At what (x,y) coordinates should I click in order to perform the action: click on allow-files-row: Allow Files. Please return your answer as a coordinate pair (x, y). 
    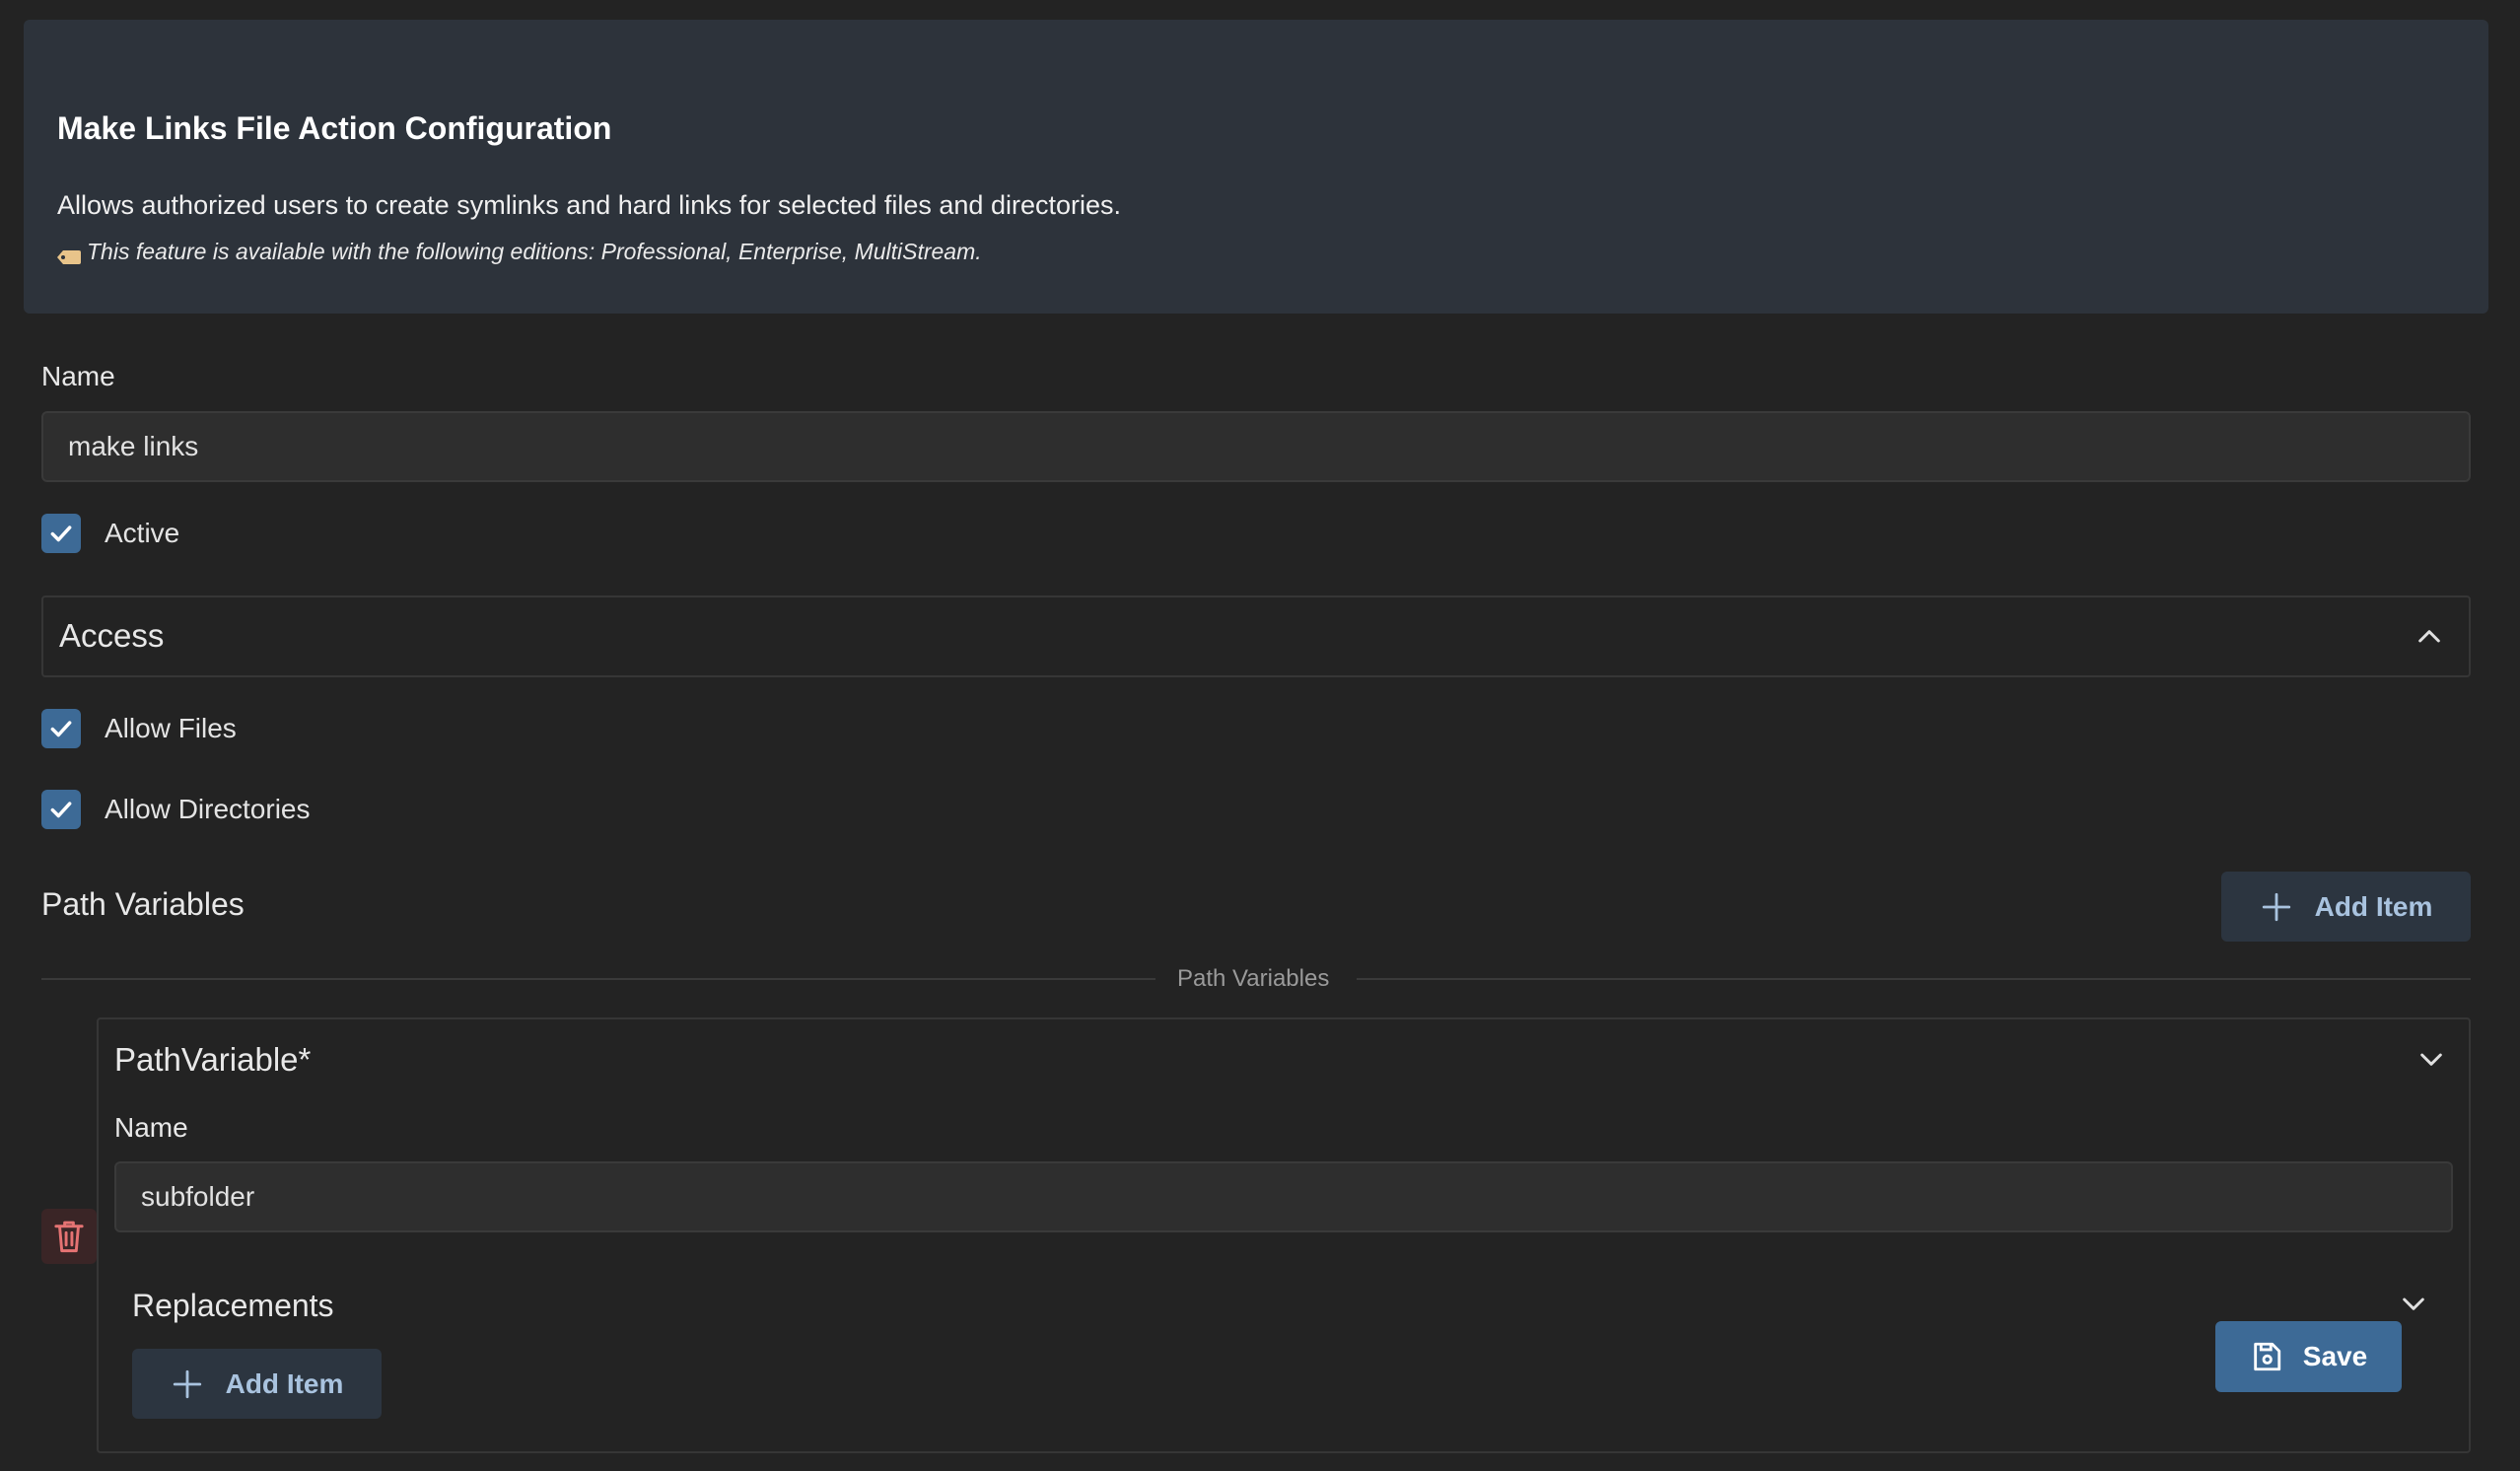
    Looking at the image, I should click on (139, 728).